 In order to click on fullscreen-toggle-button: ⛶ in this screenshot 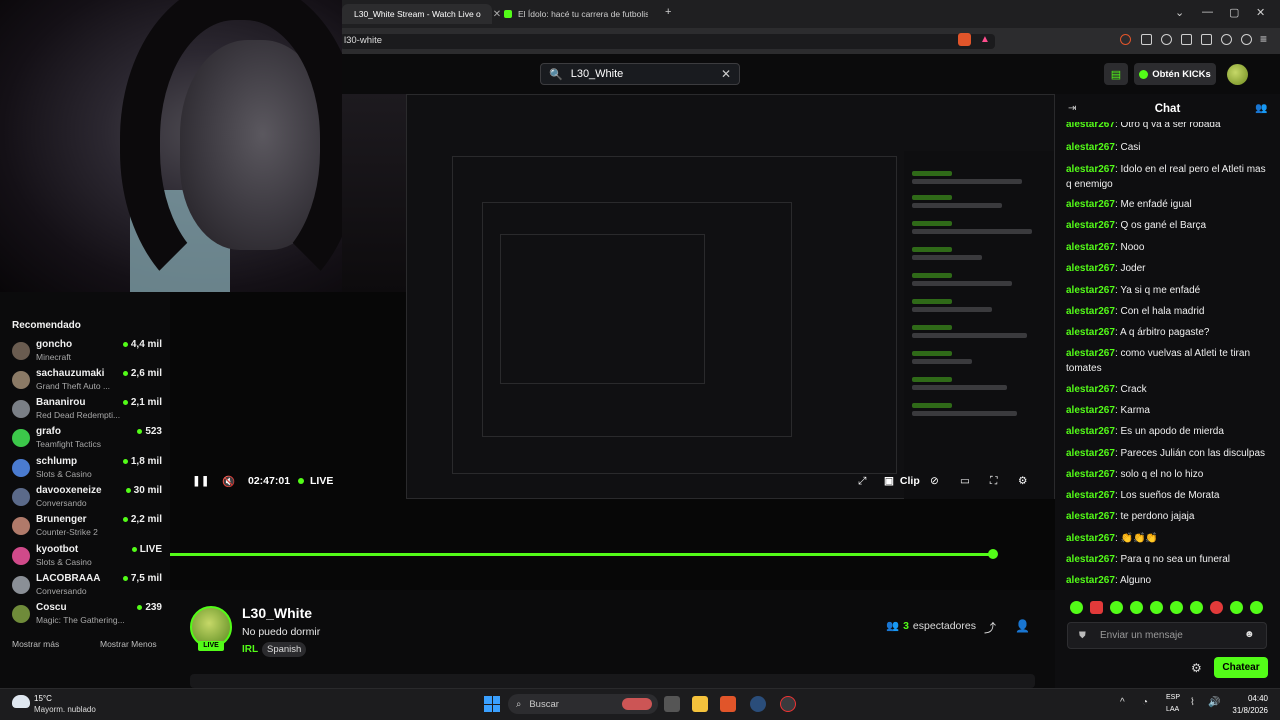, I will do `click(993, 481)`.